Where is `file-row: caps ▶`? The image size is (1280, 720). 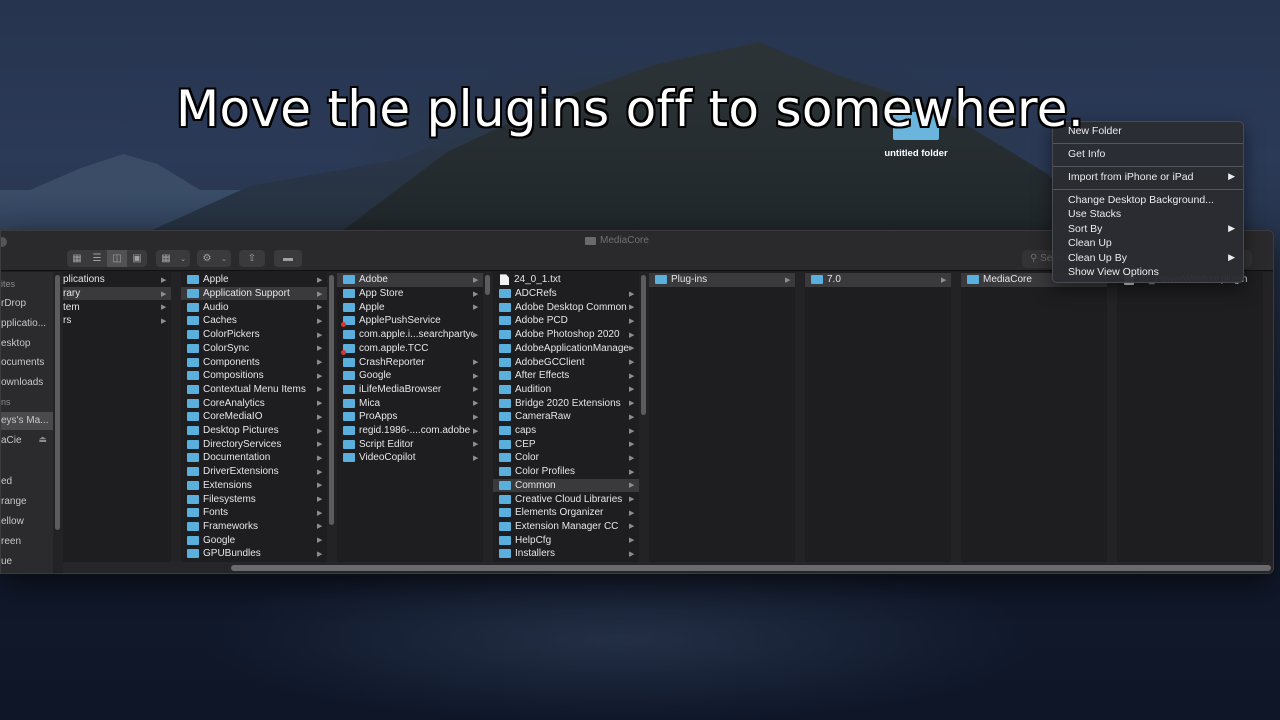 file-row: caps ▶ is located at coordinates (566, 431).